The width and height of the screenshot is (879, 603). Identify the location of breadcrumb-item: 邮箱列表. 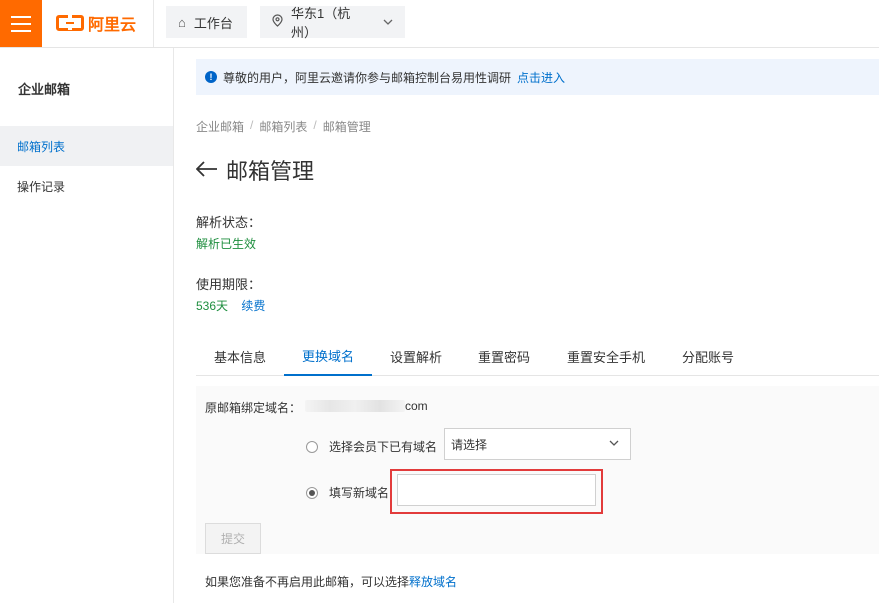
(283, 126).